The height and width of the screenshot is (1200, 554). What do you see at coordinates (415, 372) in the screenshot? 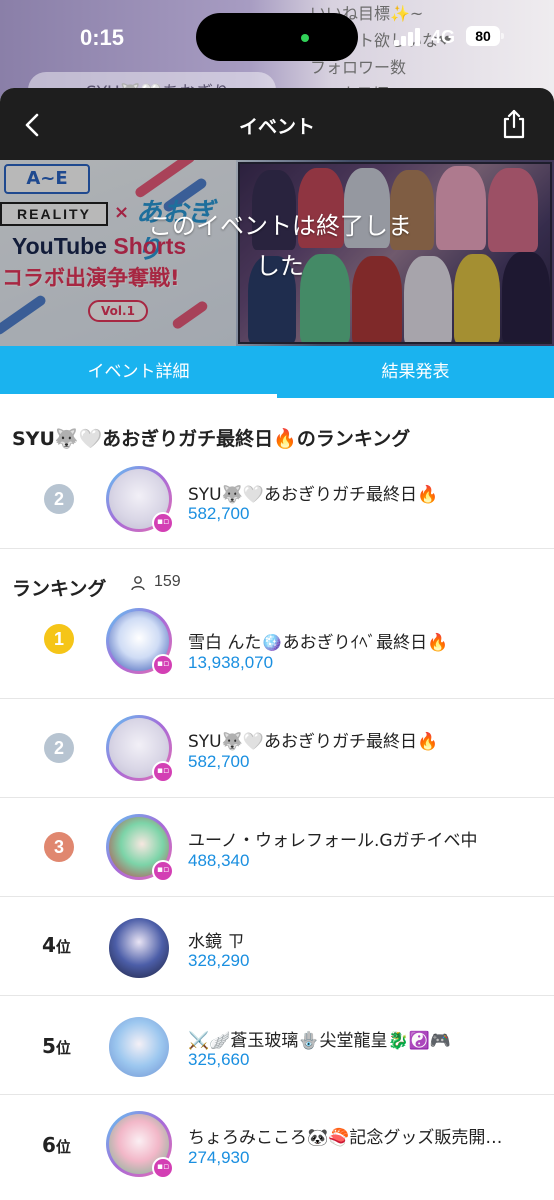
I see `tab-results: 結果発表` at bounding box center [415, 372].